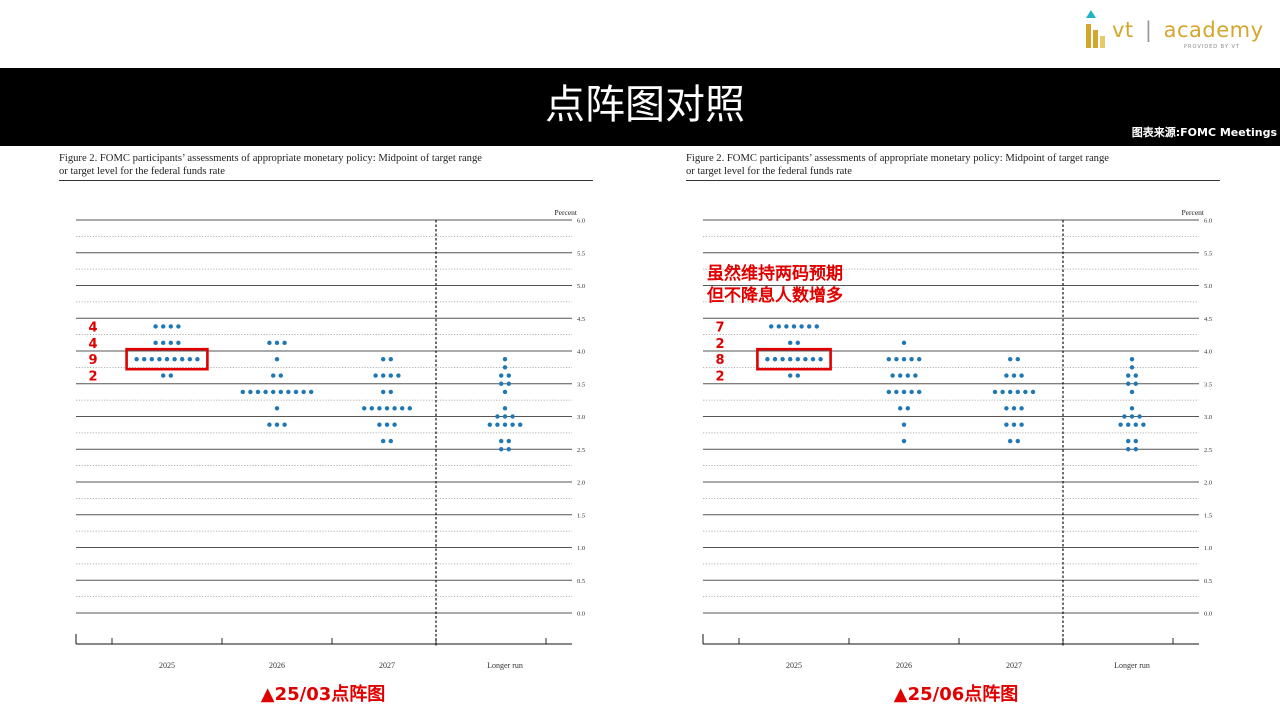 The width and height of the screenshot is (1280, 720). I want to click on y-tick-label: 1.5, so click(1208, 515).